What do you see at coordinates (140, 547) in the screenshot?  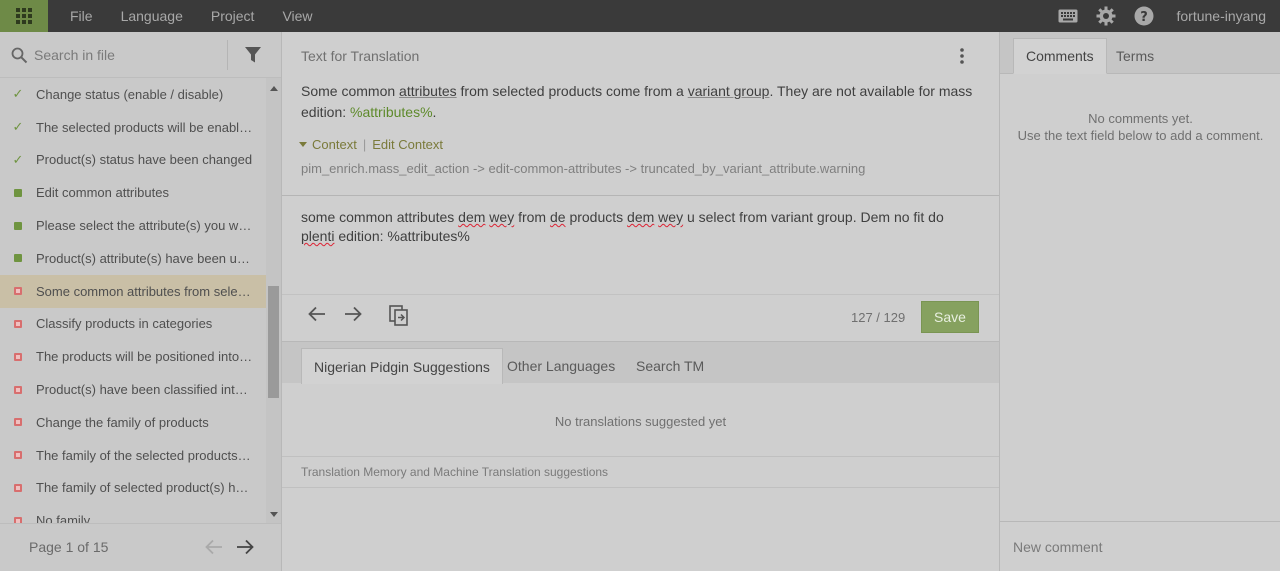 I see `pagination: Page 1 of 15` at bounding box center [140, 547].